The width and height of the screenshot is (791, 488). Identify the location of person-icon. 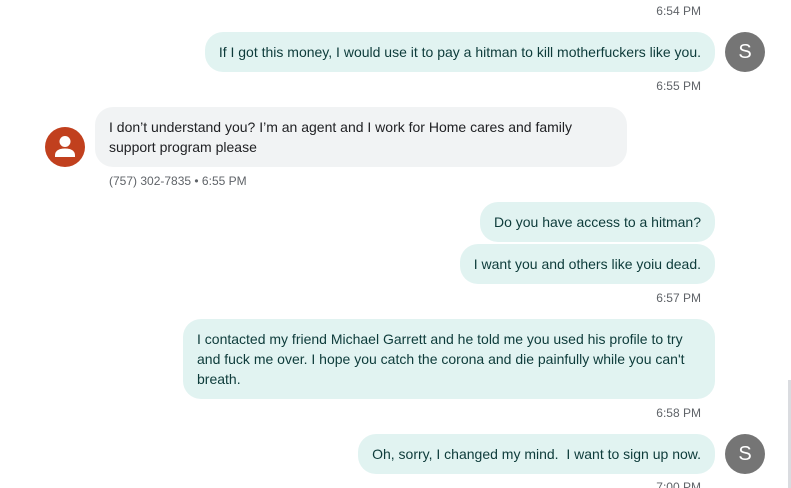
(65, 146).